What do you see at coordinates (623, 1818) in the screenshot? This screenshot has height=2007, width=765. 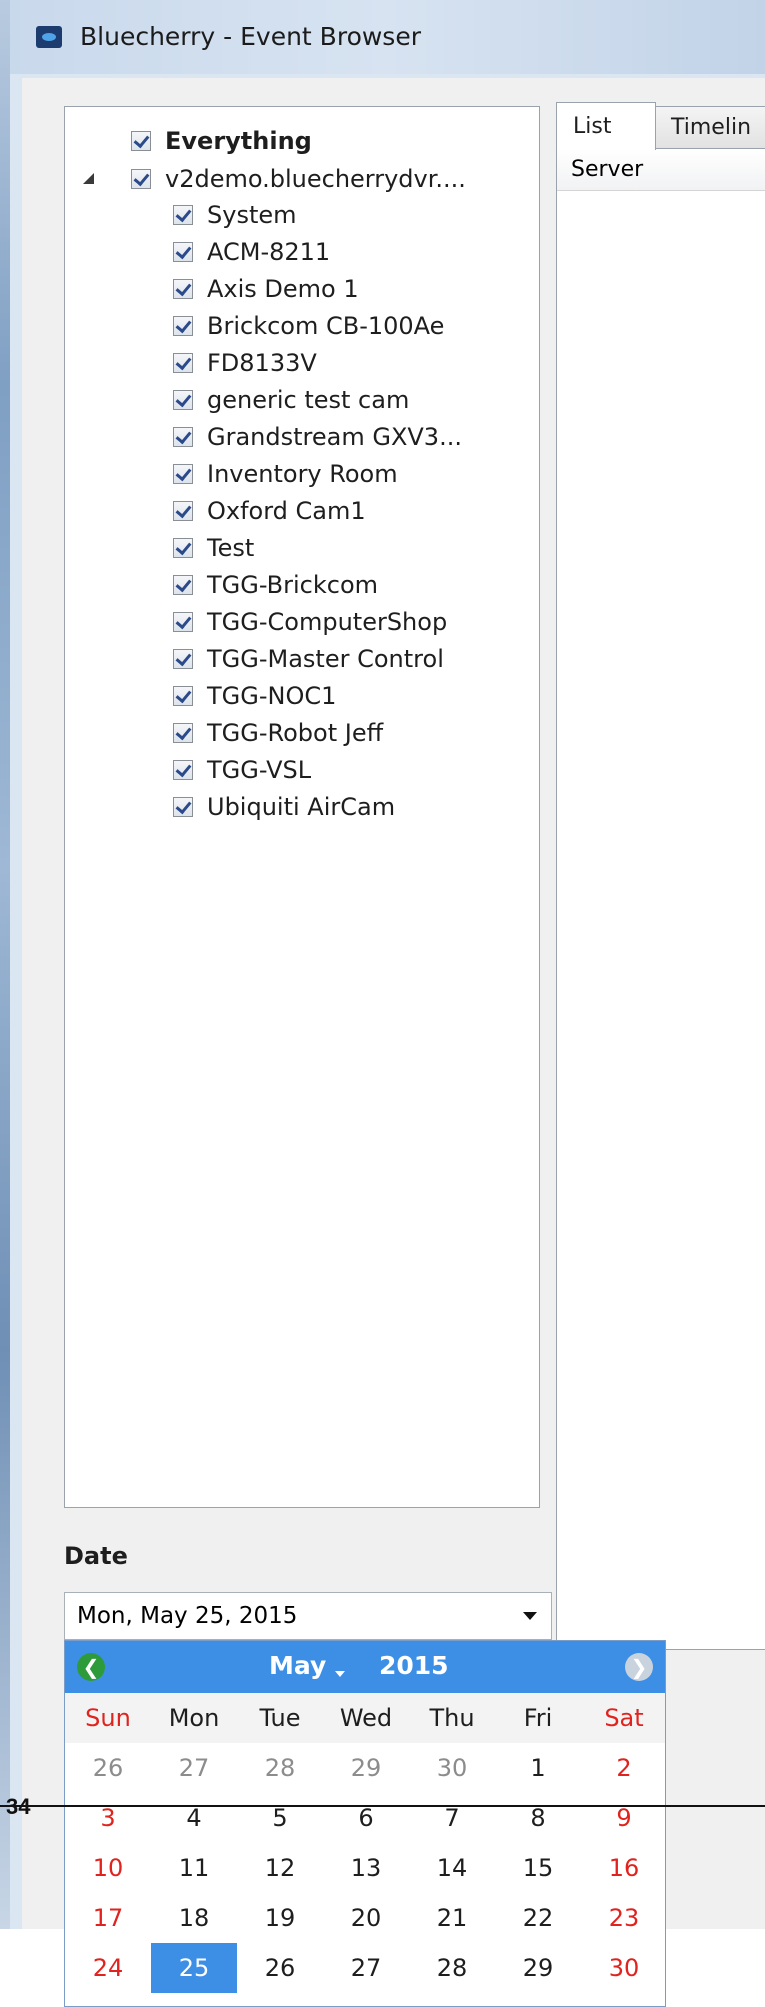 I see `calendar-day: 9` at bounding box center [623, 1818].